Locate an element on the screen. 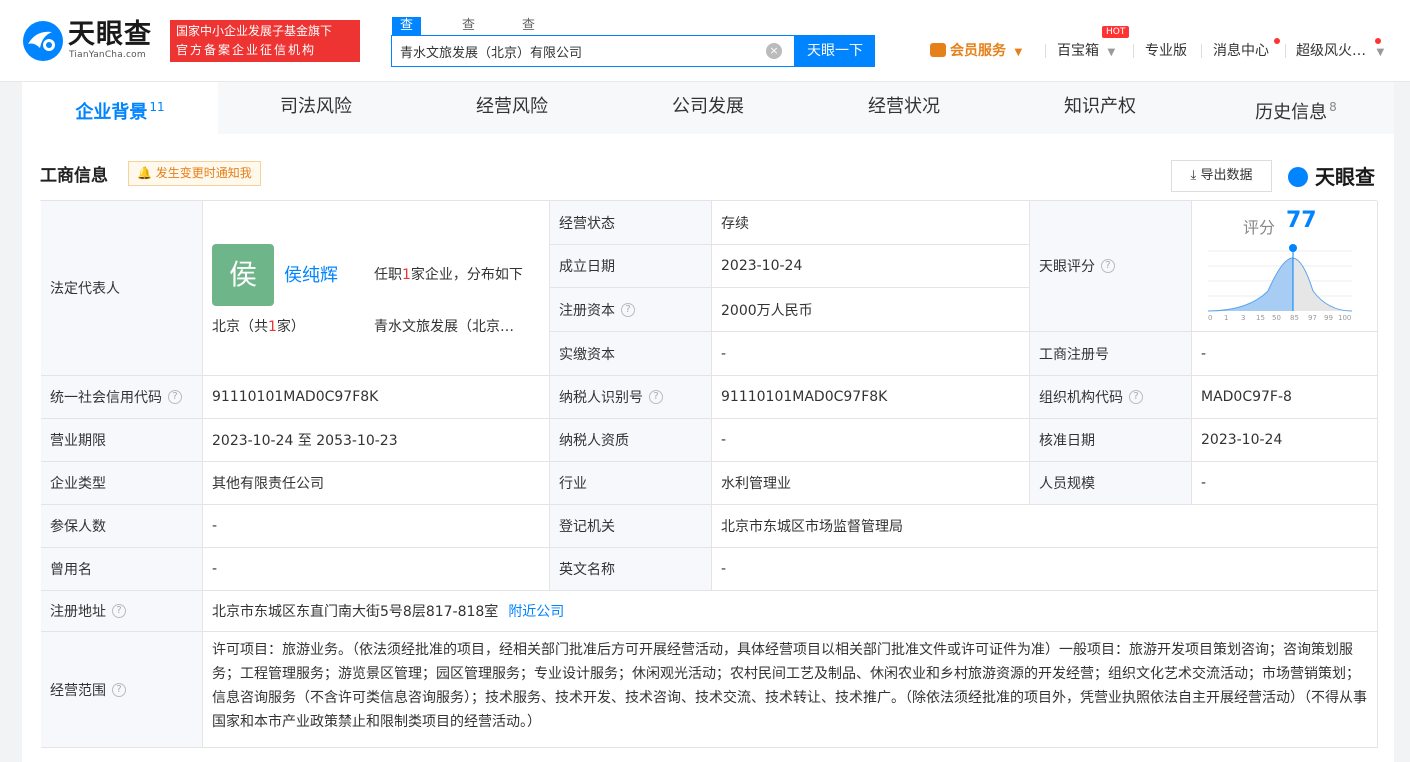  score-label: 天眼评分? is located at coordinates (1111, 266).